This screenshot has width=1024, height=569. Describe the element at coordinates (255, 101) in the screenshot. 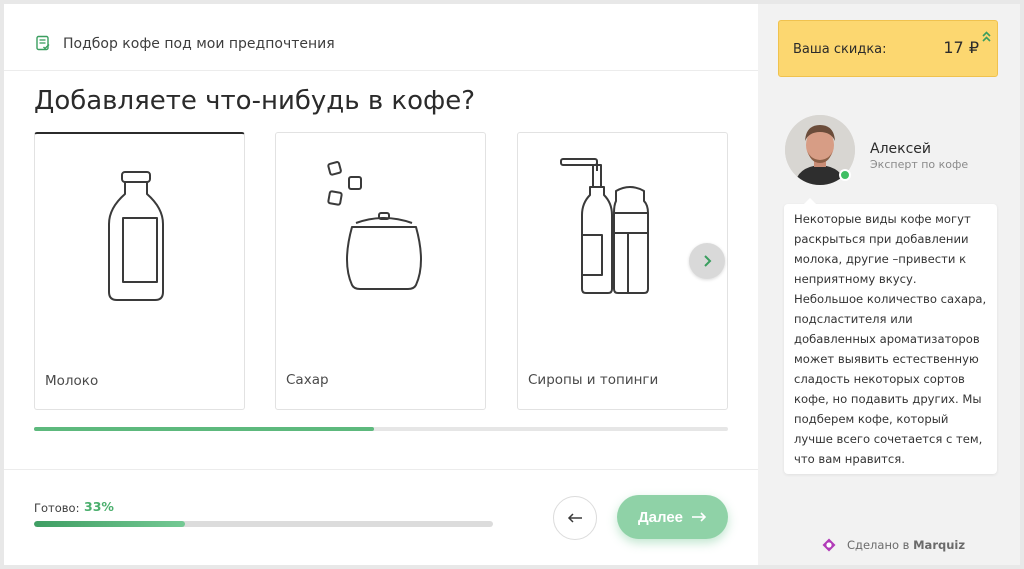

I see `question-title: Добавляете что-нибудь в кофе?` at that location.